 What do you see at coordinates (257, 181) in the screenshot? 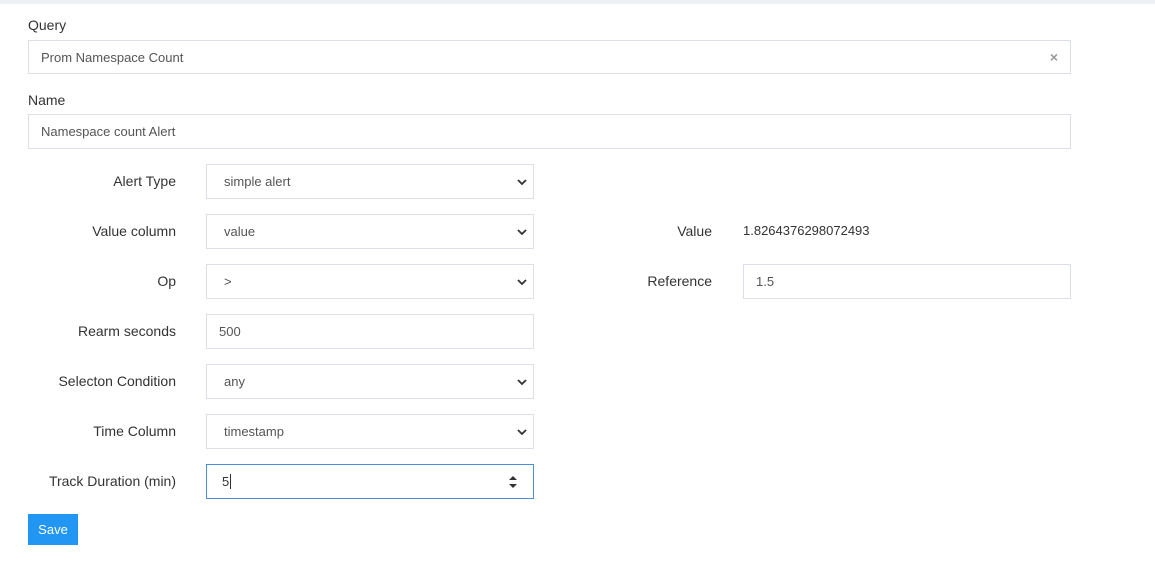
I see `alert-type-value: simple alert` at bounding box center [257, 181].